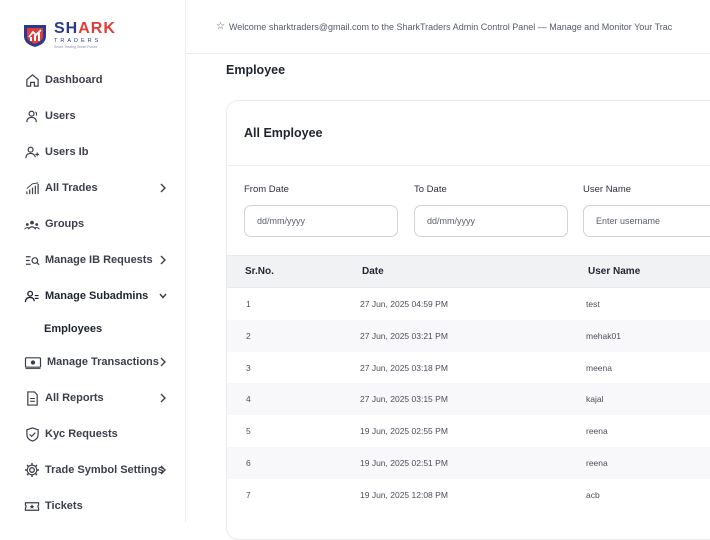 This screenshot has height=540, width=710. What do you see at coordinates (74, 398) in the screenshot?
I see `sidebar-item-label: All Reports` at bounding box center [74, 398].